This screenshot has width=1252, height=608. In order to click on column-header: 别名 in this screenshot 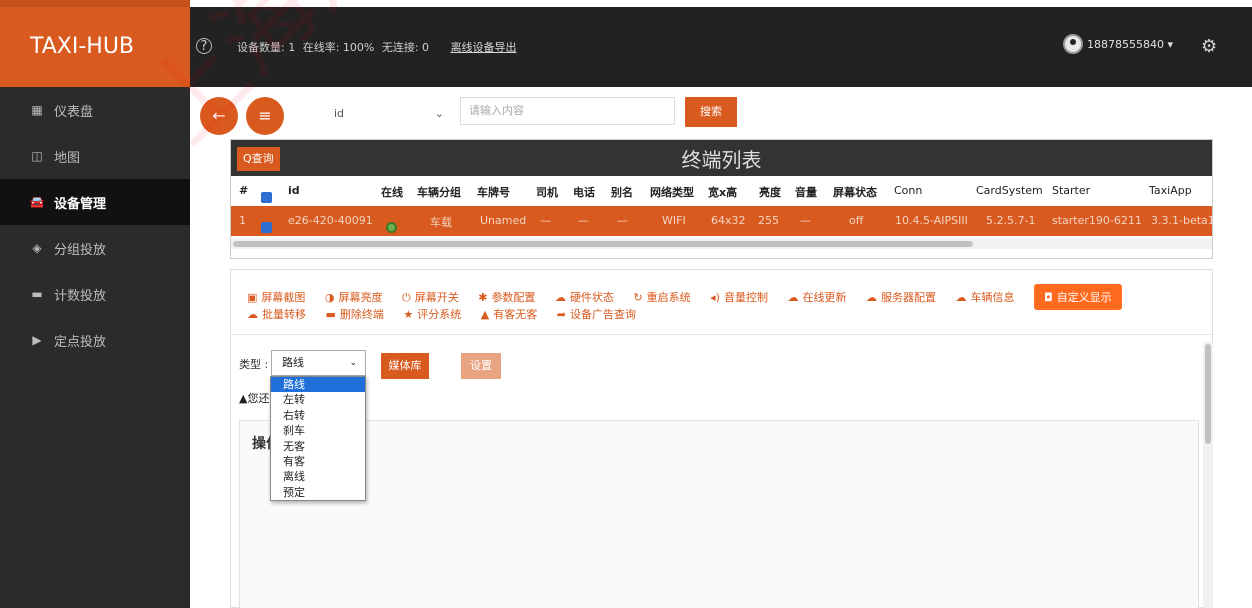, I will do `click(622, 192)`.